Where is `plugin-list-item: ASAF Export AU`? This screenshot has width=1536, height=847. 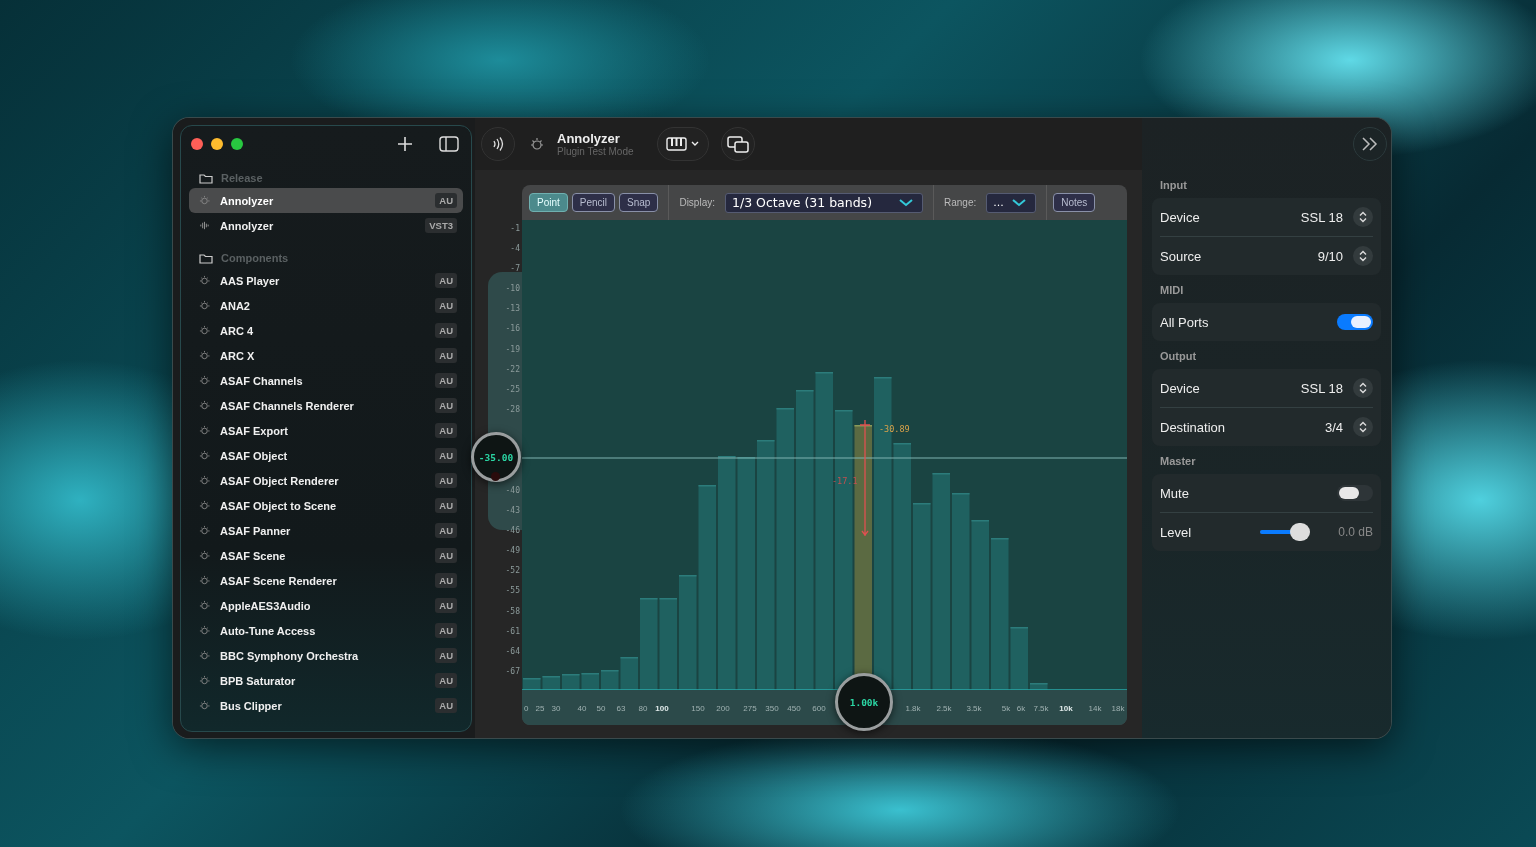
plugin-list-item: ASAF Export AU is located at coordinates (326, 430).